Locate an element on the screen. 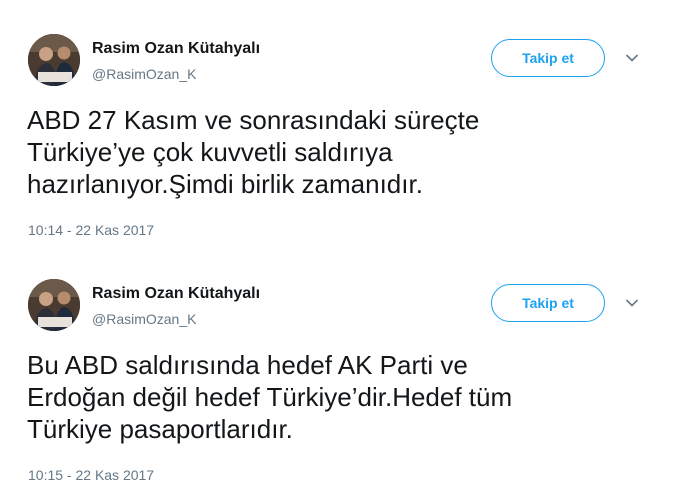  tweet-text-line: Türkiye’ye çok kuvvetli saldırıya is located at coordinates (210, 152).